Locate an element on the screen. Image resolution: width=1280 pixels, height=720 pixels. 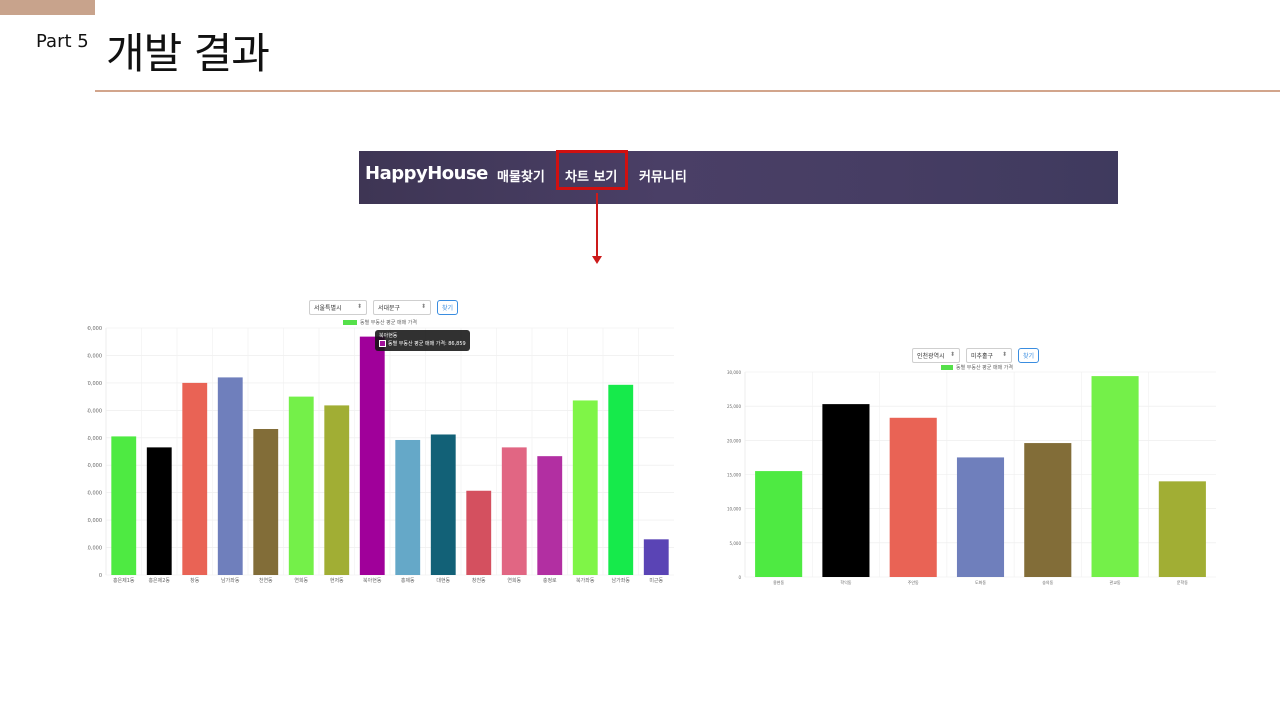
x-tick-label: 천연동 is located at coordinates (266, 580).